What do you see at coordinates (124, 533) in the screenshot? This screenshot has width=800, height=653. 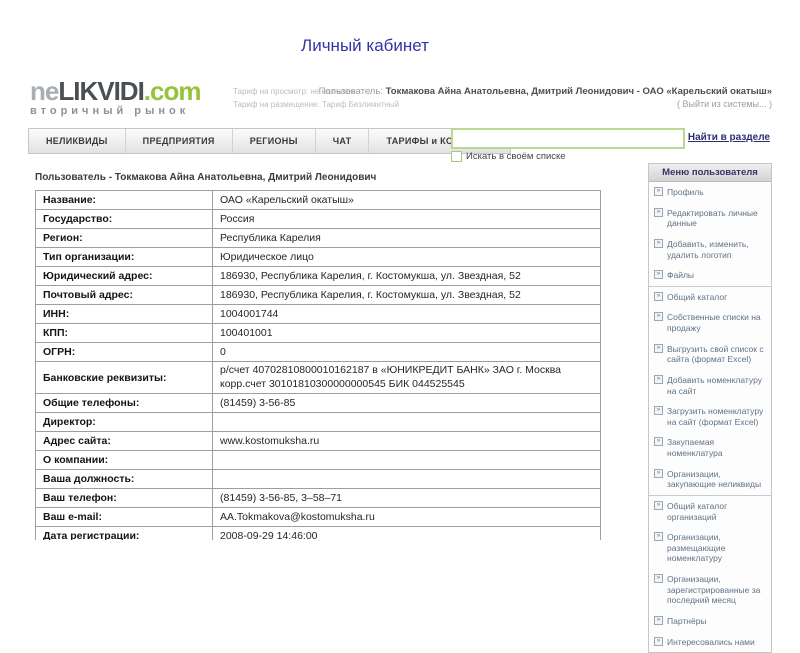 I see `row-label: Дата регистрации:` at bounding box center [124, 533].